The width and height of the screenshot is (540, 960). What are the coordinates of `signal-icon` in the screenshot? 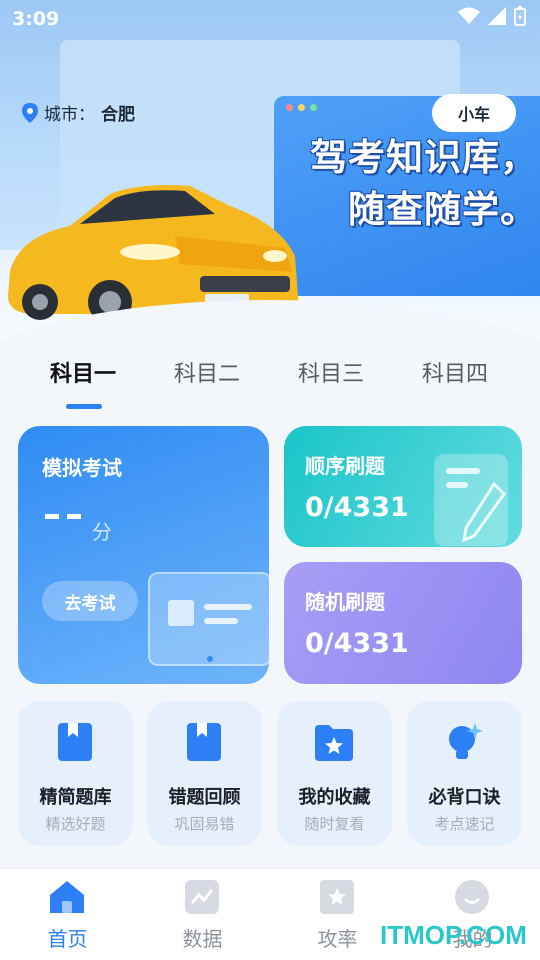 It's located at (497, 16).